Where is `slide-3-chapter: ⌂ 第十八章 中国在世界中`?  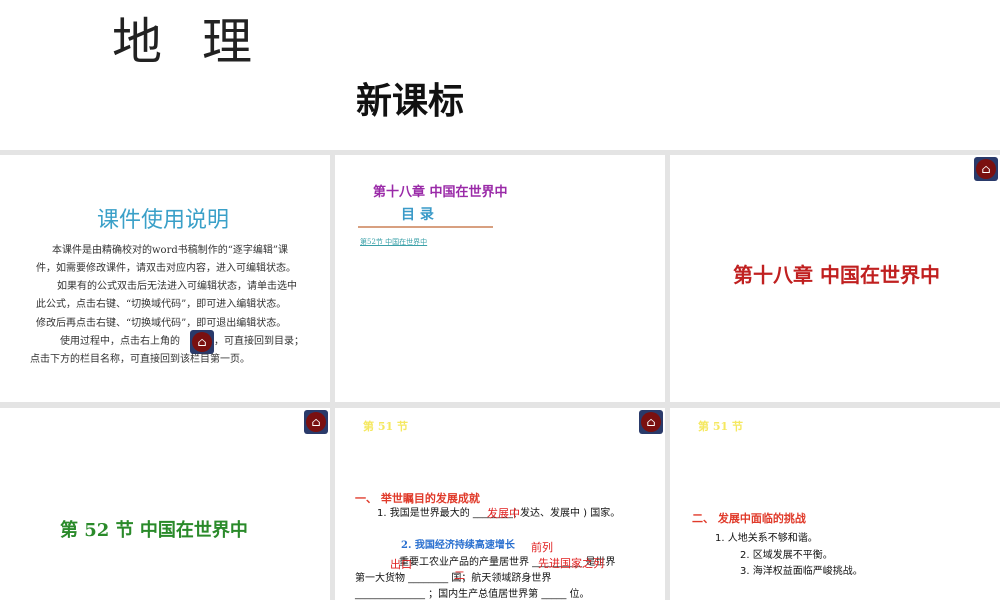
slide-3-chapter: ⌂ 第十八章 中国在世界中 is located at coordinates (835, 278).